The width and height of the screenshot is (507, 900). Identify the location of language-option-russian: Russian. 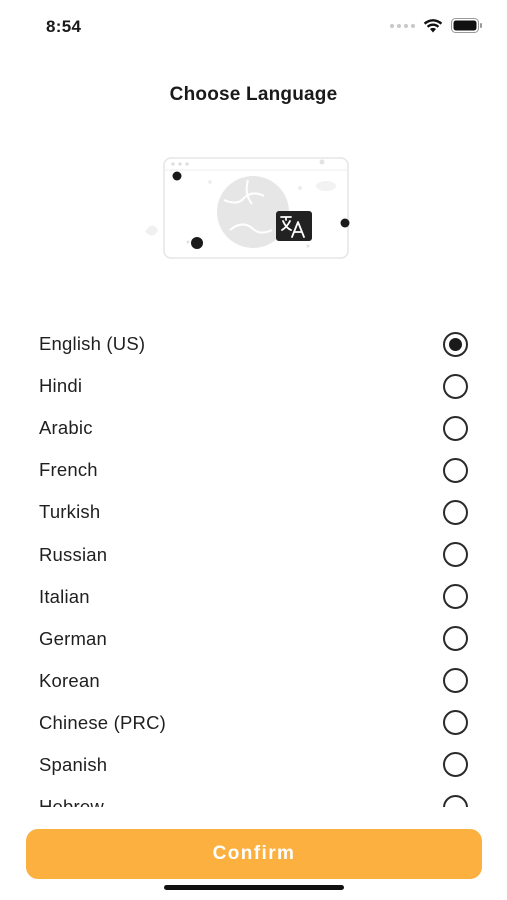
(253, 554).